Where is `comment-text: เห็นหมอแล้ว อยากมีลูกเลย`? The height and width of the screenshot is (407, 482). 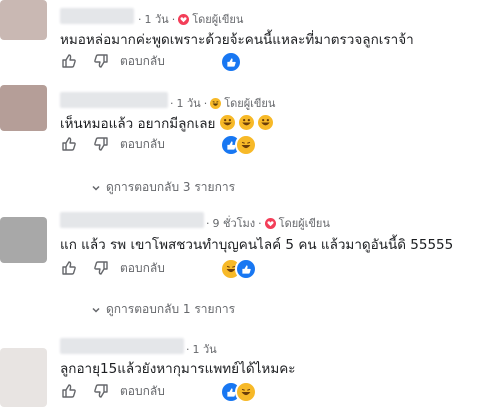 comment-text: เห็นหมอแล้ว อยากมีลูกเลย is located at coordinates (167, 123).